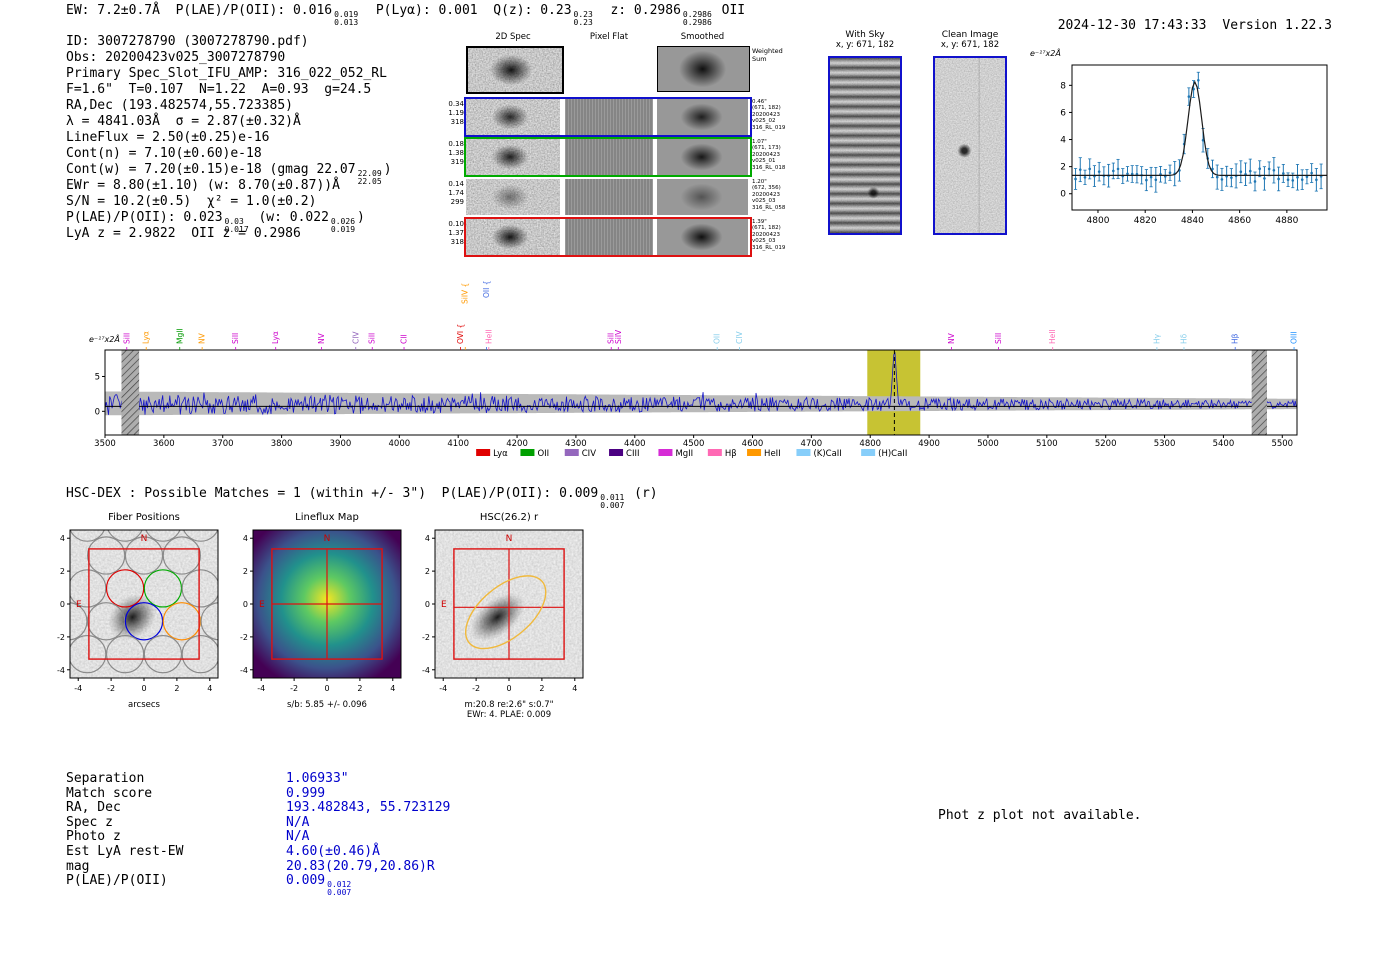 This screenshot has width=1400, height=953. What do you see at coordinates (1063, 113) in the screenshot?
I see `y-tick-label: 6` at bounding box center [1063, 113].